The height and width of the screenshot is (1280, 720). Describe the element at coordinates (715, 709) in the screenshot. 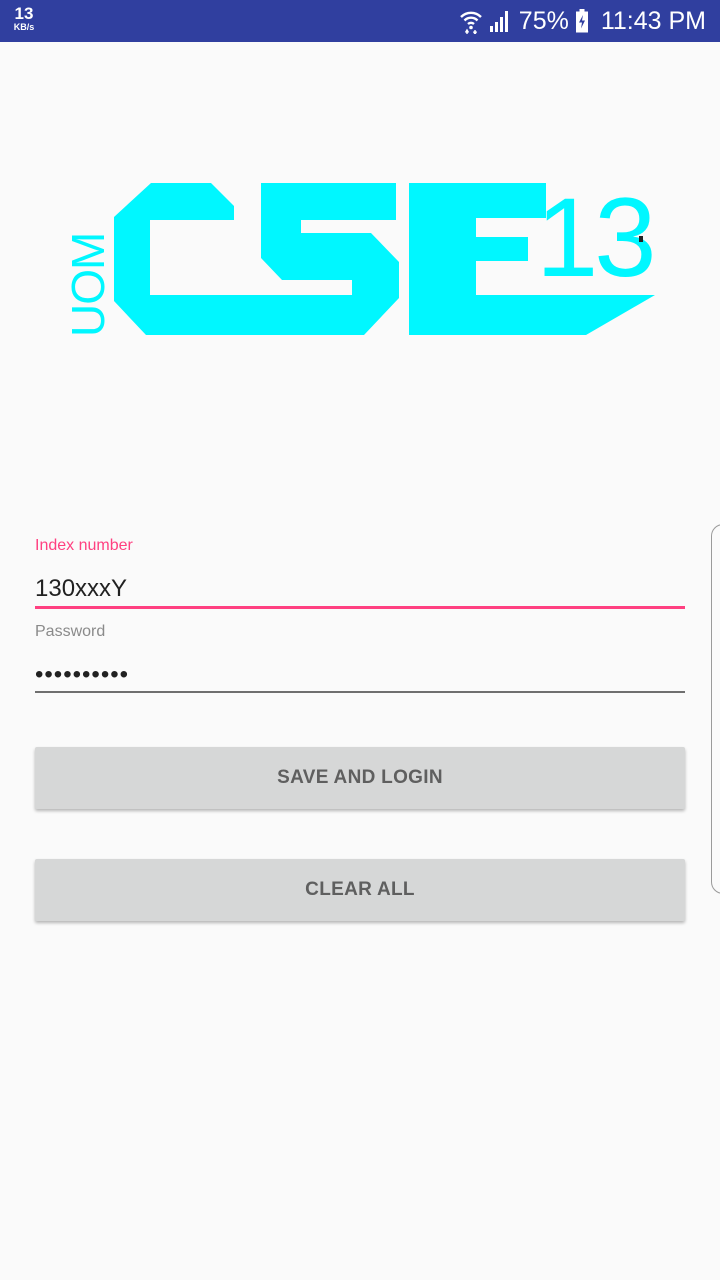

I see `edge-panel-handle` at that location.